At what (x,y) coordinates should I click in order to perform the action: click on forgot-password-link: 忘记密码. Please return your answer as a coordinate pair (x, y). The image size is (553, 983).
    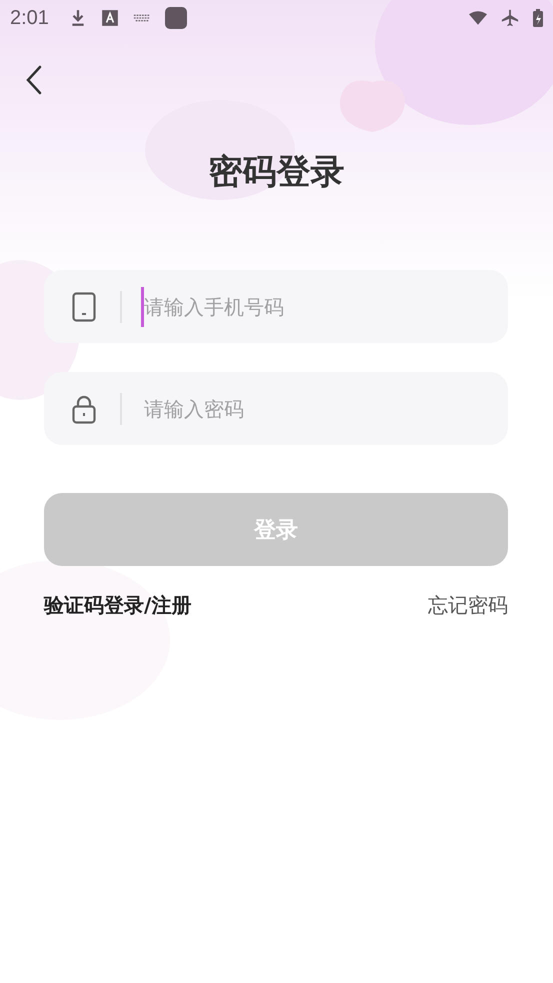
    Looking at the image, I should click on (468, 605).